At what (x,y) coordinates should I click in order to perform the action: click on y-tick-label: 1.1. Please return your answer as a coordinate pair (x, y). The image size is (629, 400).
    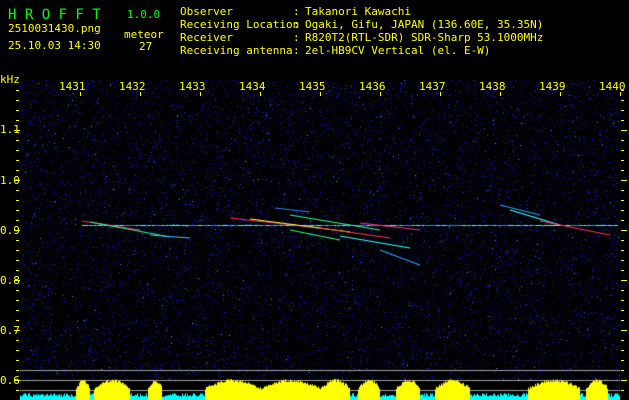
    Looking at the image, I should click on (10, 129).